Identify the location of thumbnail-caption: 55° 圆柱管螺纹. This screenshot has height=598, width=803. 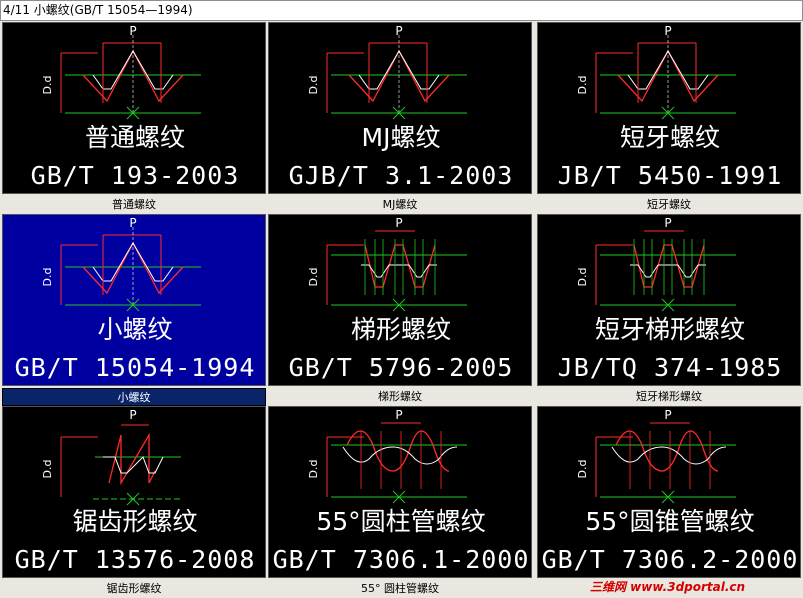
(400, 589).